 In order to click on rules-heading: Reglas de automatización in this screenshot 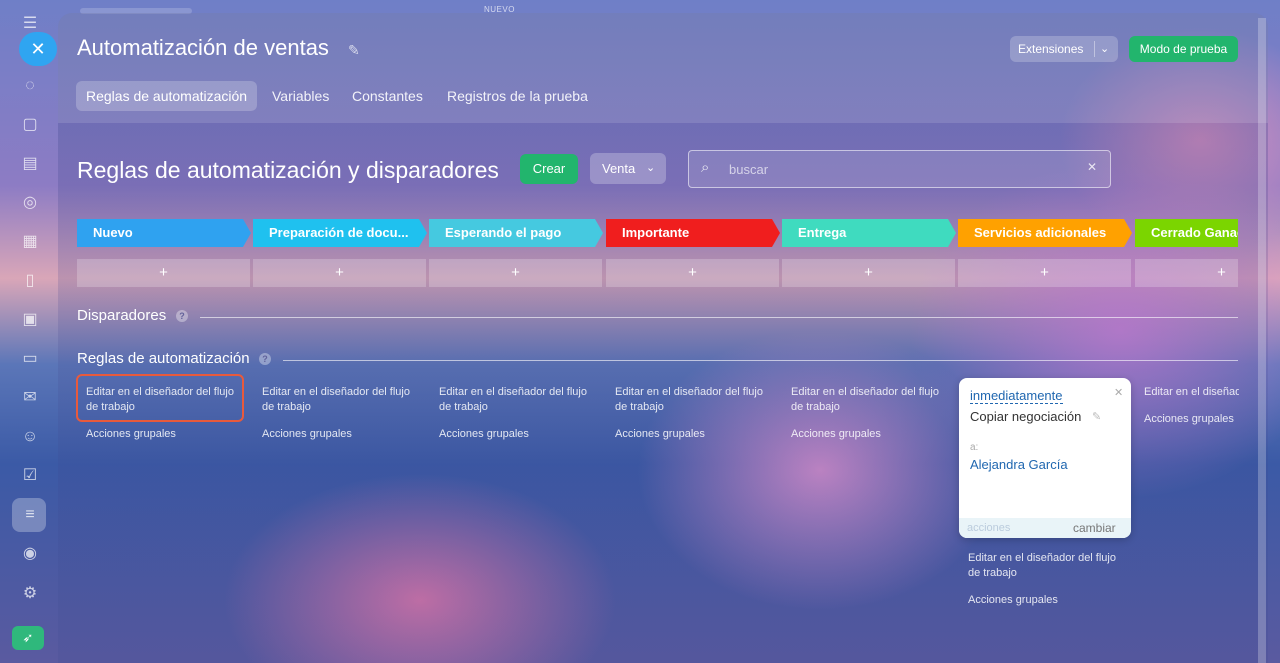, I will do `click(163, 358)`.